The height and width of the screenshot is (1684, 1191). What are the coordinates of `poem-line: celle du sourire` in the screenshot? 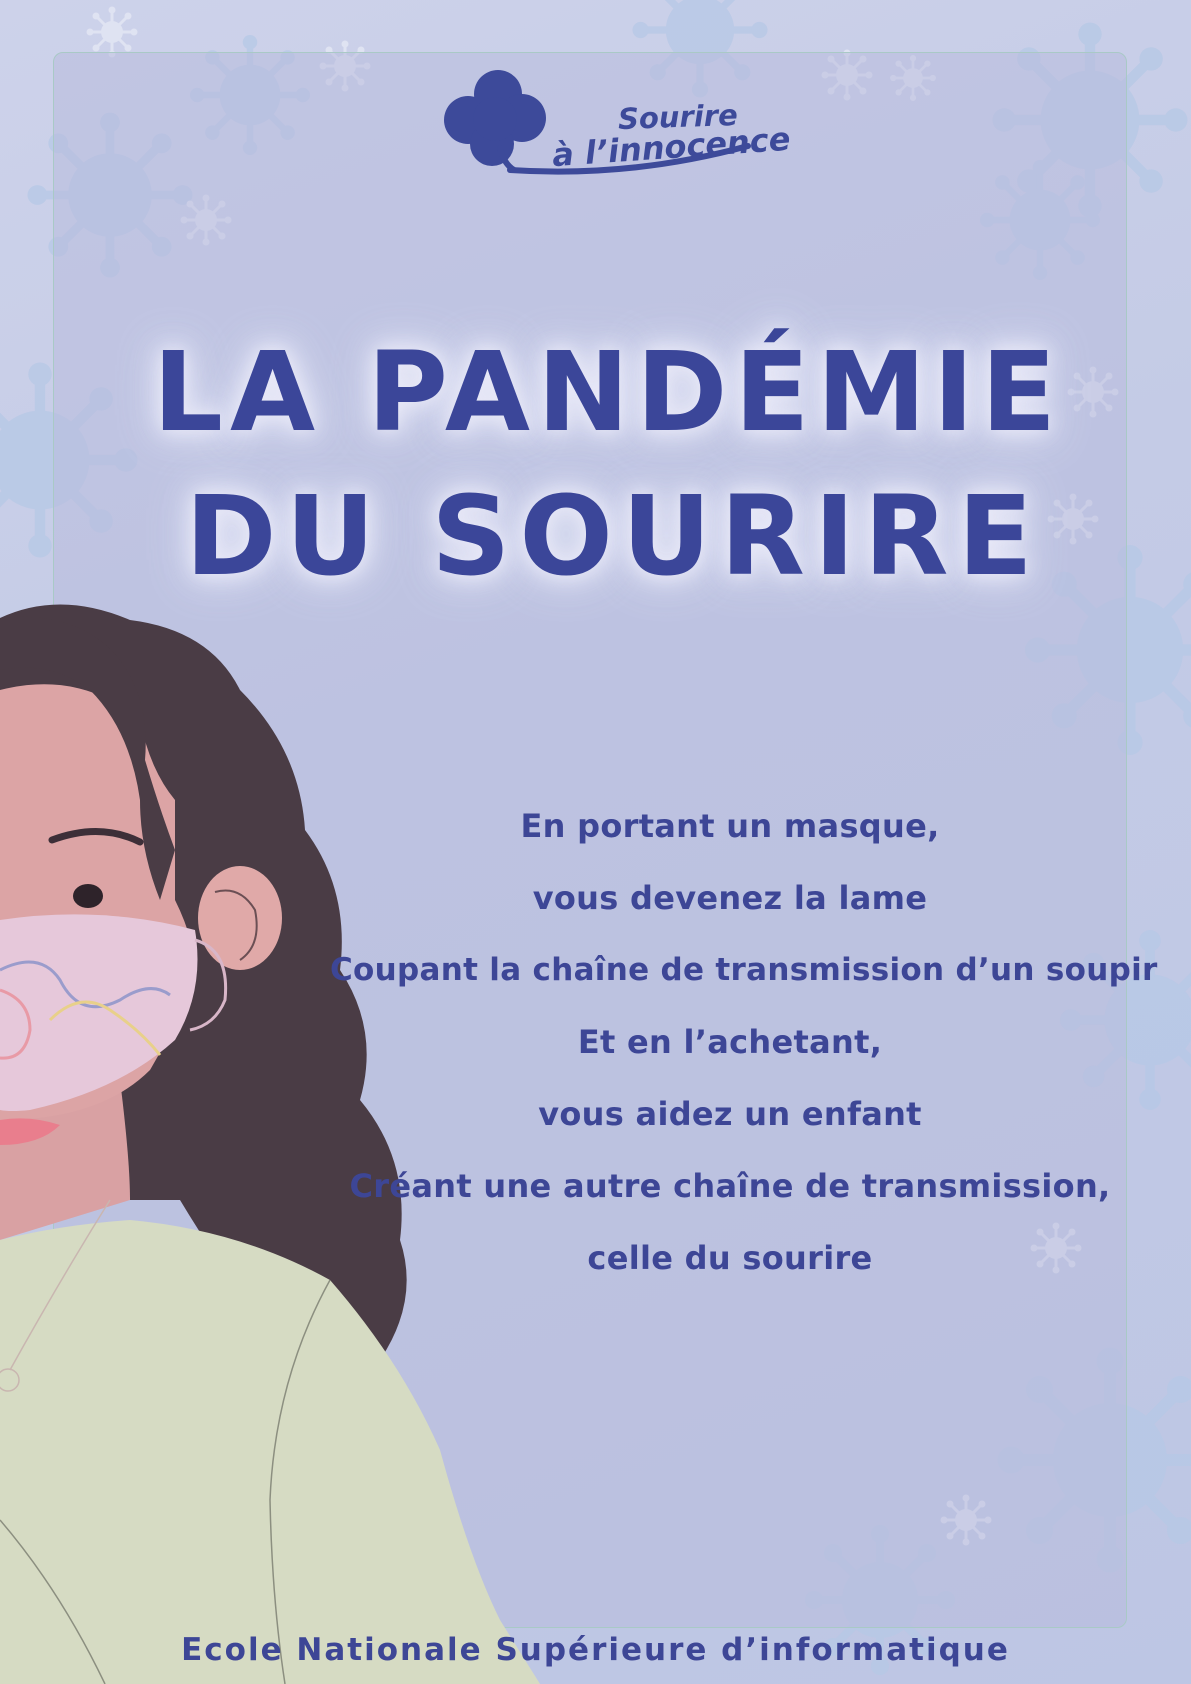 It's located at (730, 1258).